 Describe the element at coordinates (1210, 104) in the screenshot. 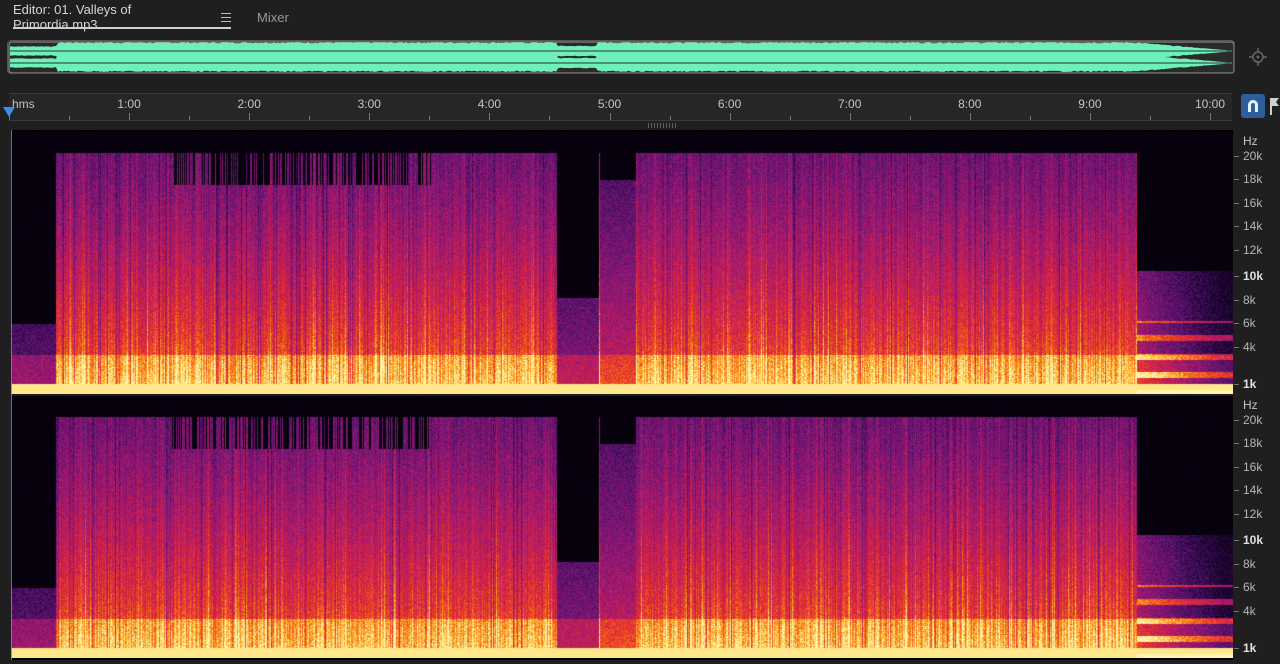

I see `ruler-time-label: 10:00` at that location.